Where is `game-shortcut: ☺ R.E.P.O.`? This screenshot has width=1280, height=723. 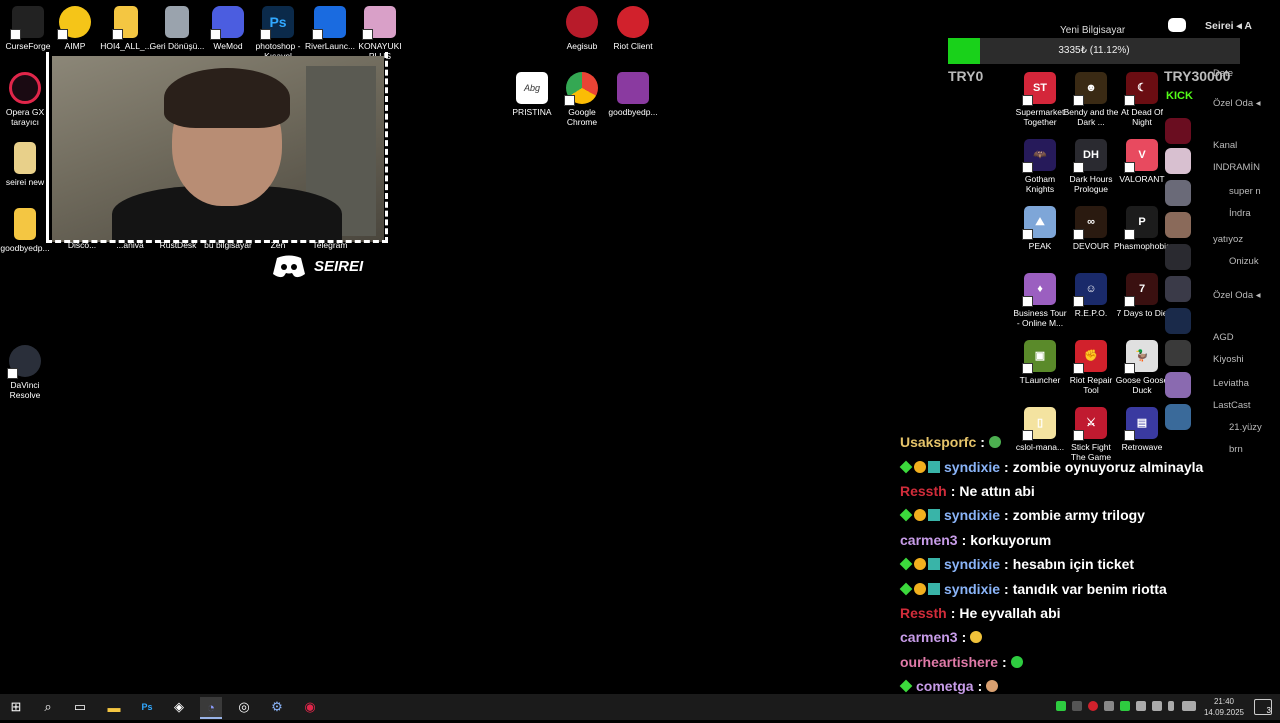
game-shortcut: ☺ R.E.P.O. is located at coordinates (1091, 295).